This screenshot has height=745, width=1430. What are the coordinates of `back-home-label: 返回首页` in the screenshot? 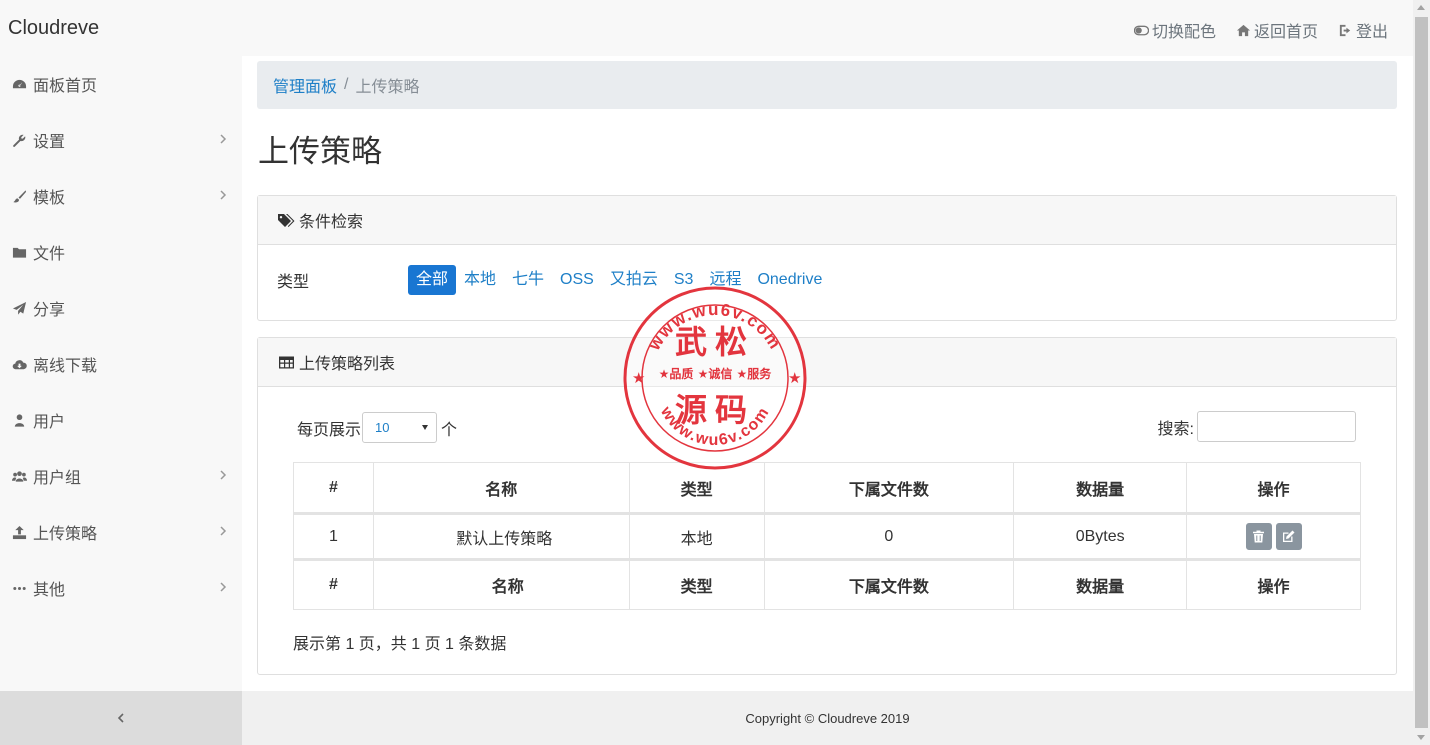 It's located at (1285, 32).